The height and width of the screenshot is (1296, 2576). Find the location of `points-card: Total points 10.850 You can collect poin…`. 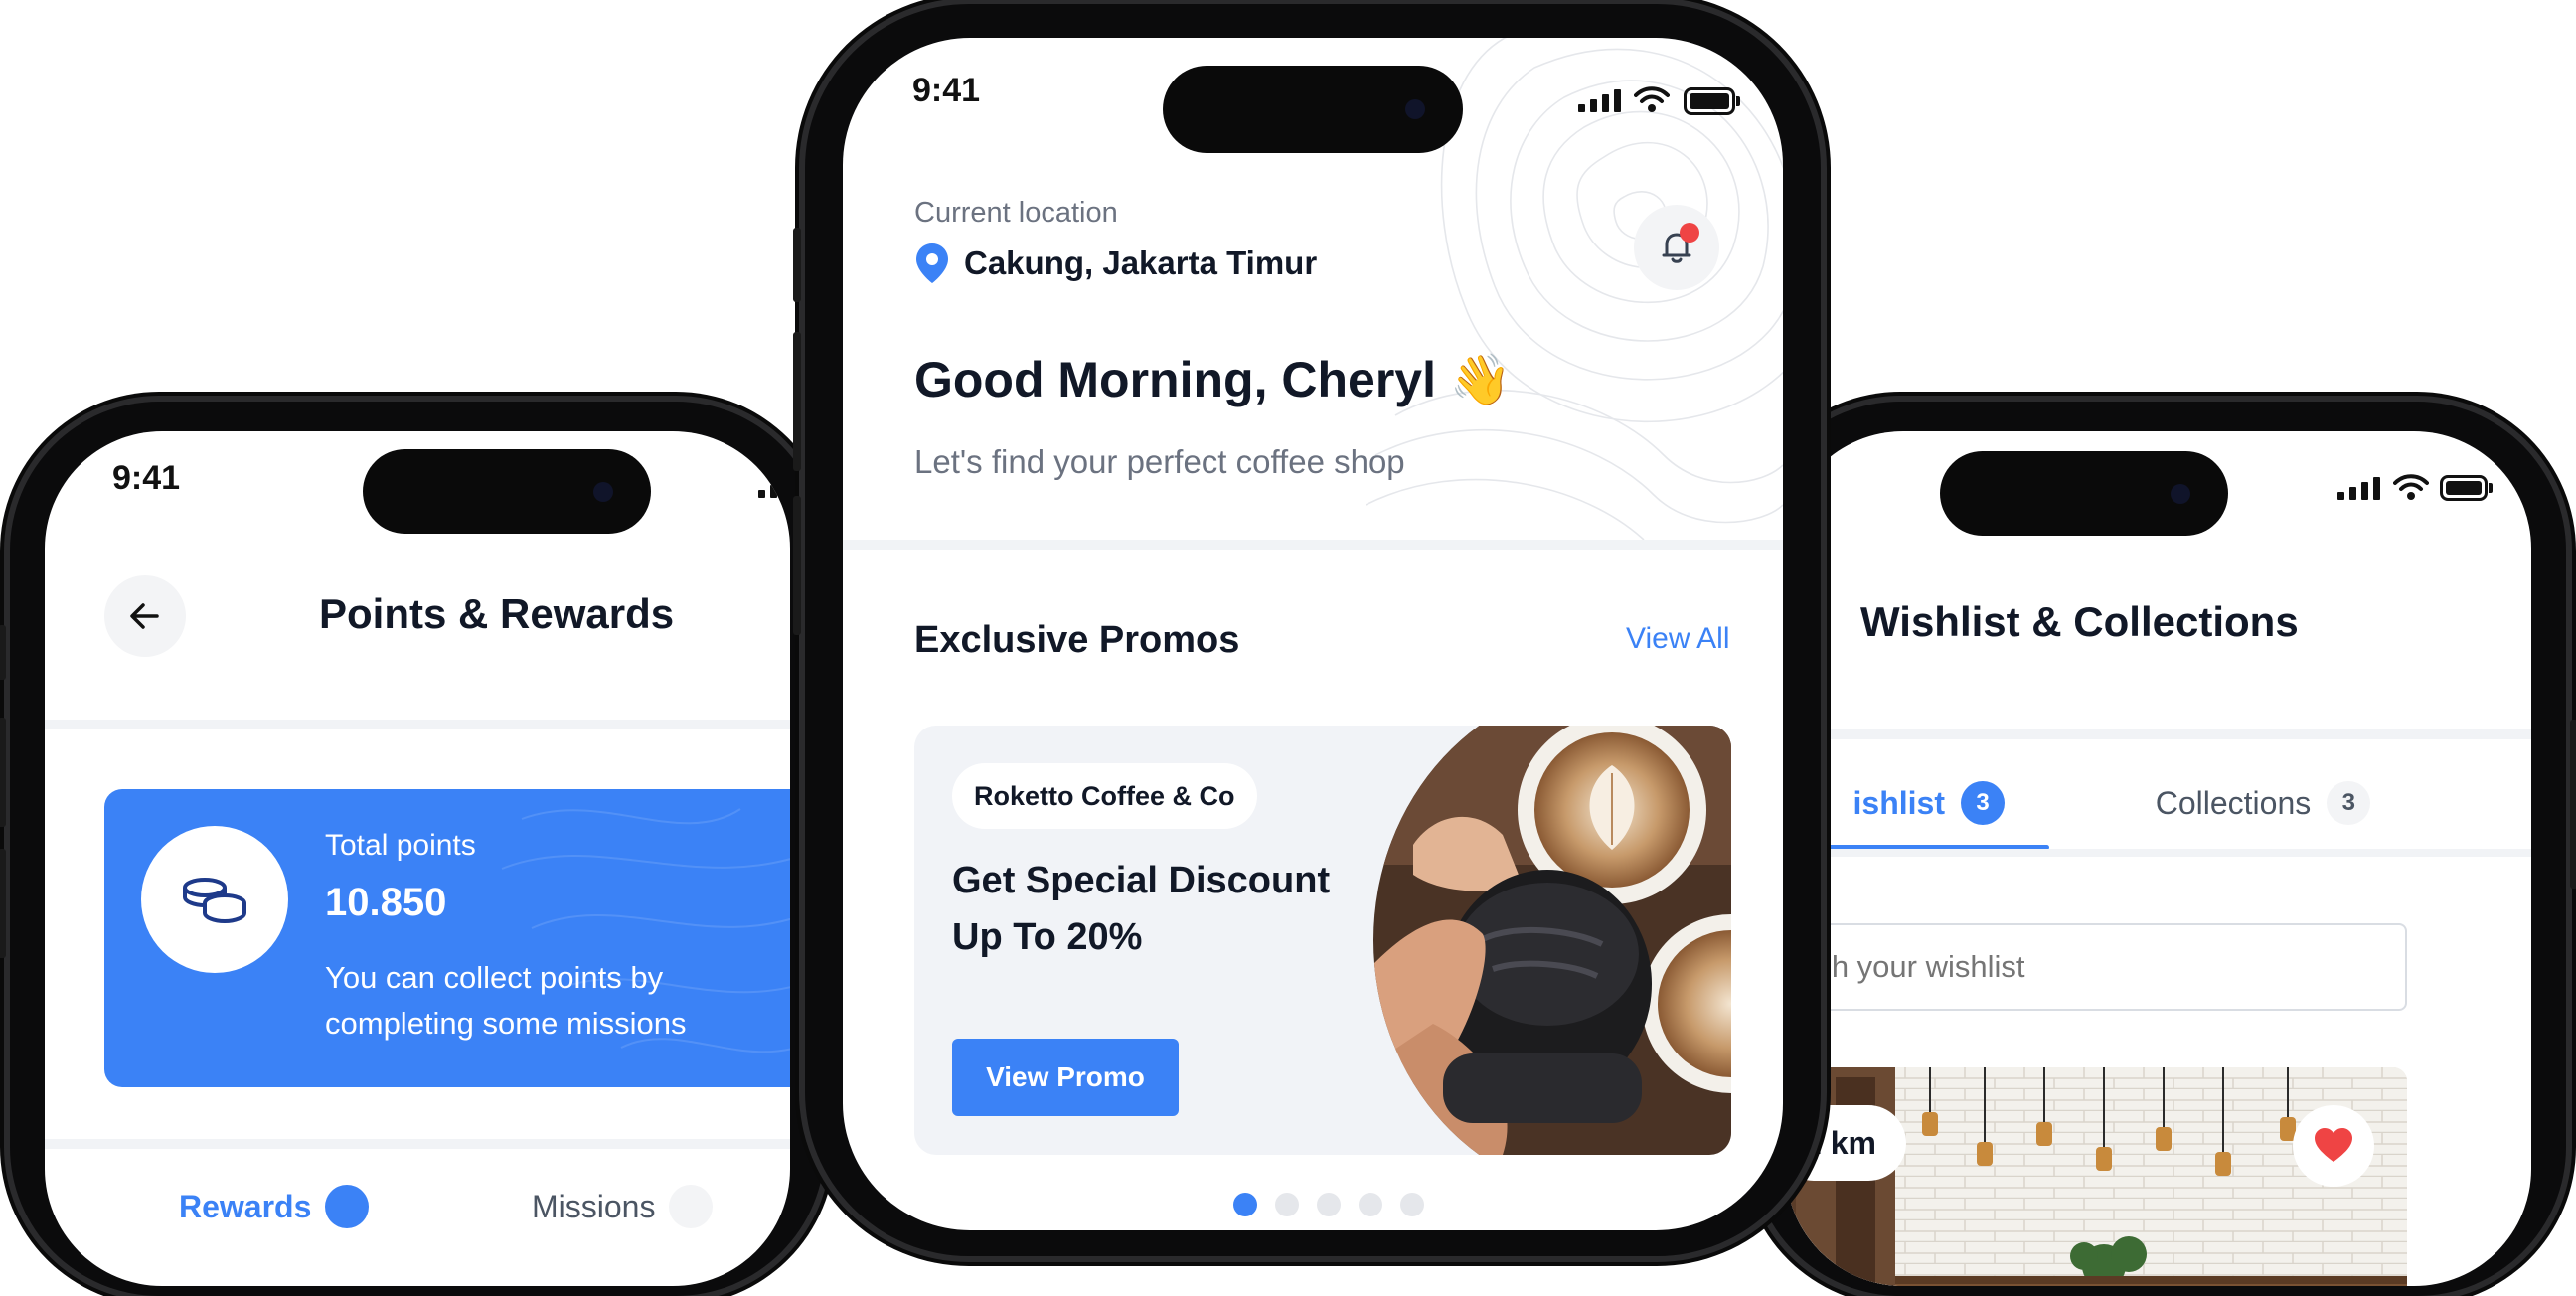

points-card: Total points 10.850 You can collect poin… is located at coordinates (447, 938).